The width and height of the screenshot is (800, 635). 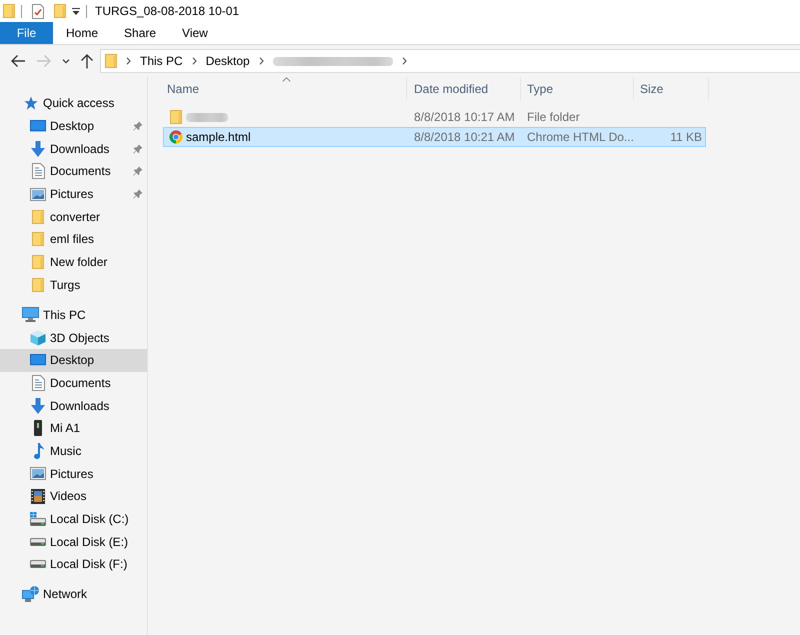 What do you see at coordinates (73, 451) in the screenshot?
I see `nav-item: Music` at bounding box center [73, 451].